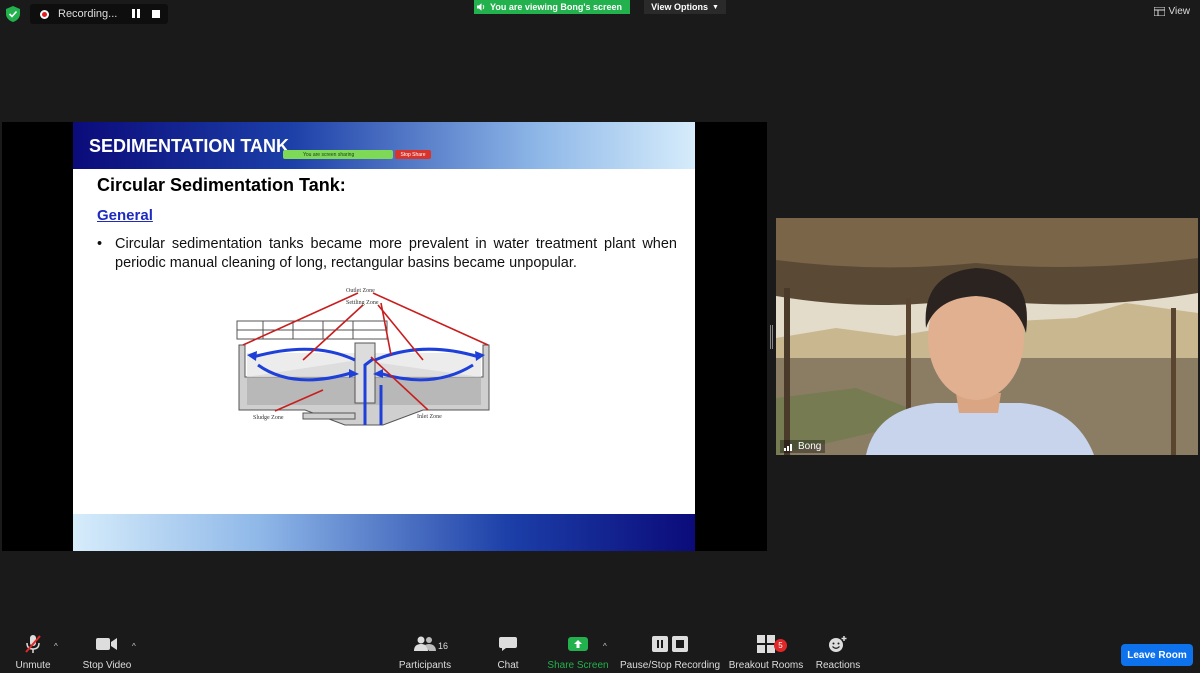  I want to click on outlet-zone-label: Outlet Zone, so click(360, 291).